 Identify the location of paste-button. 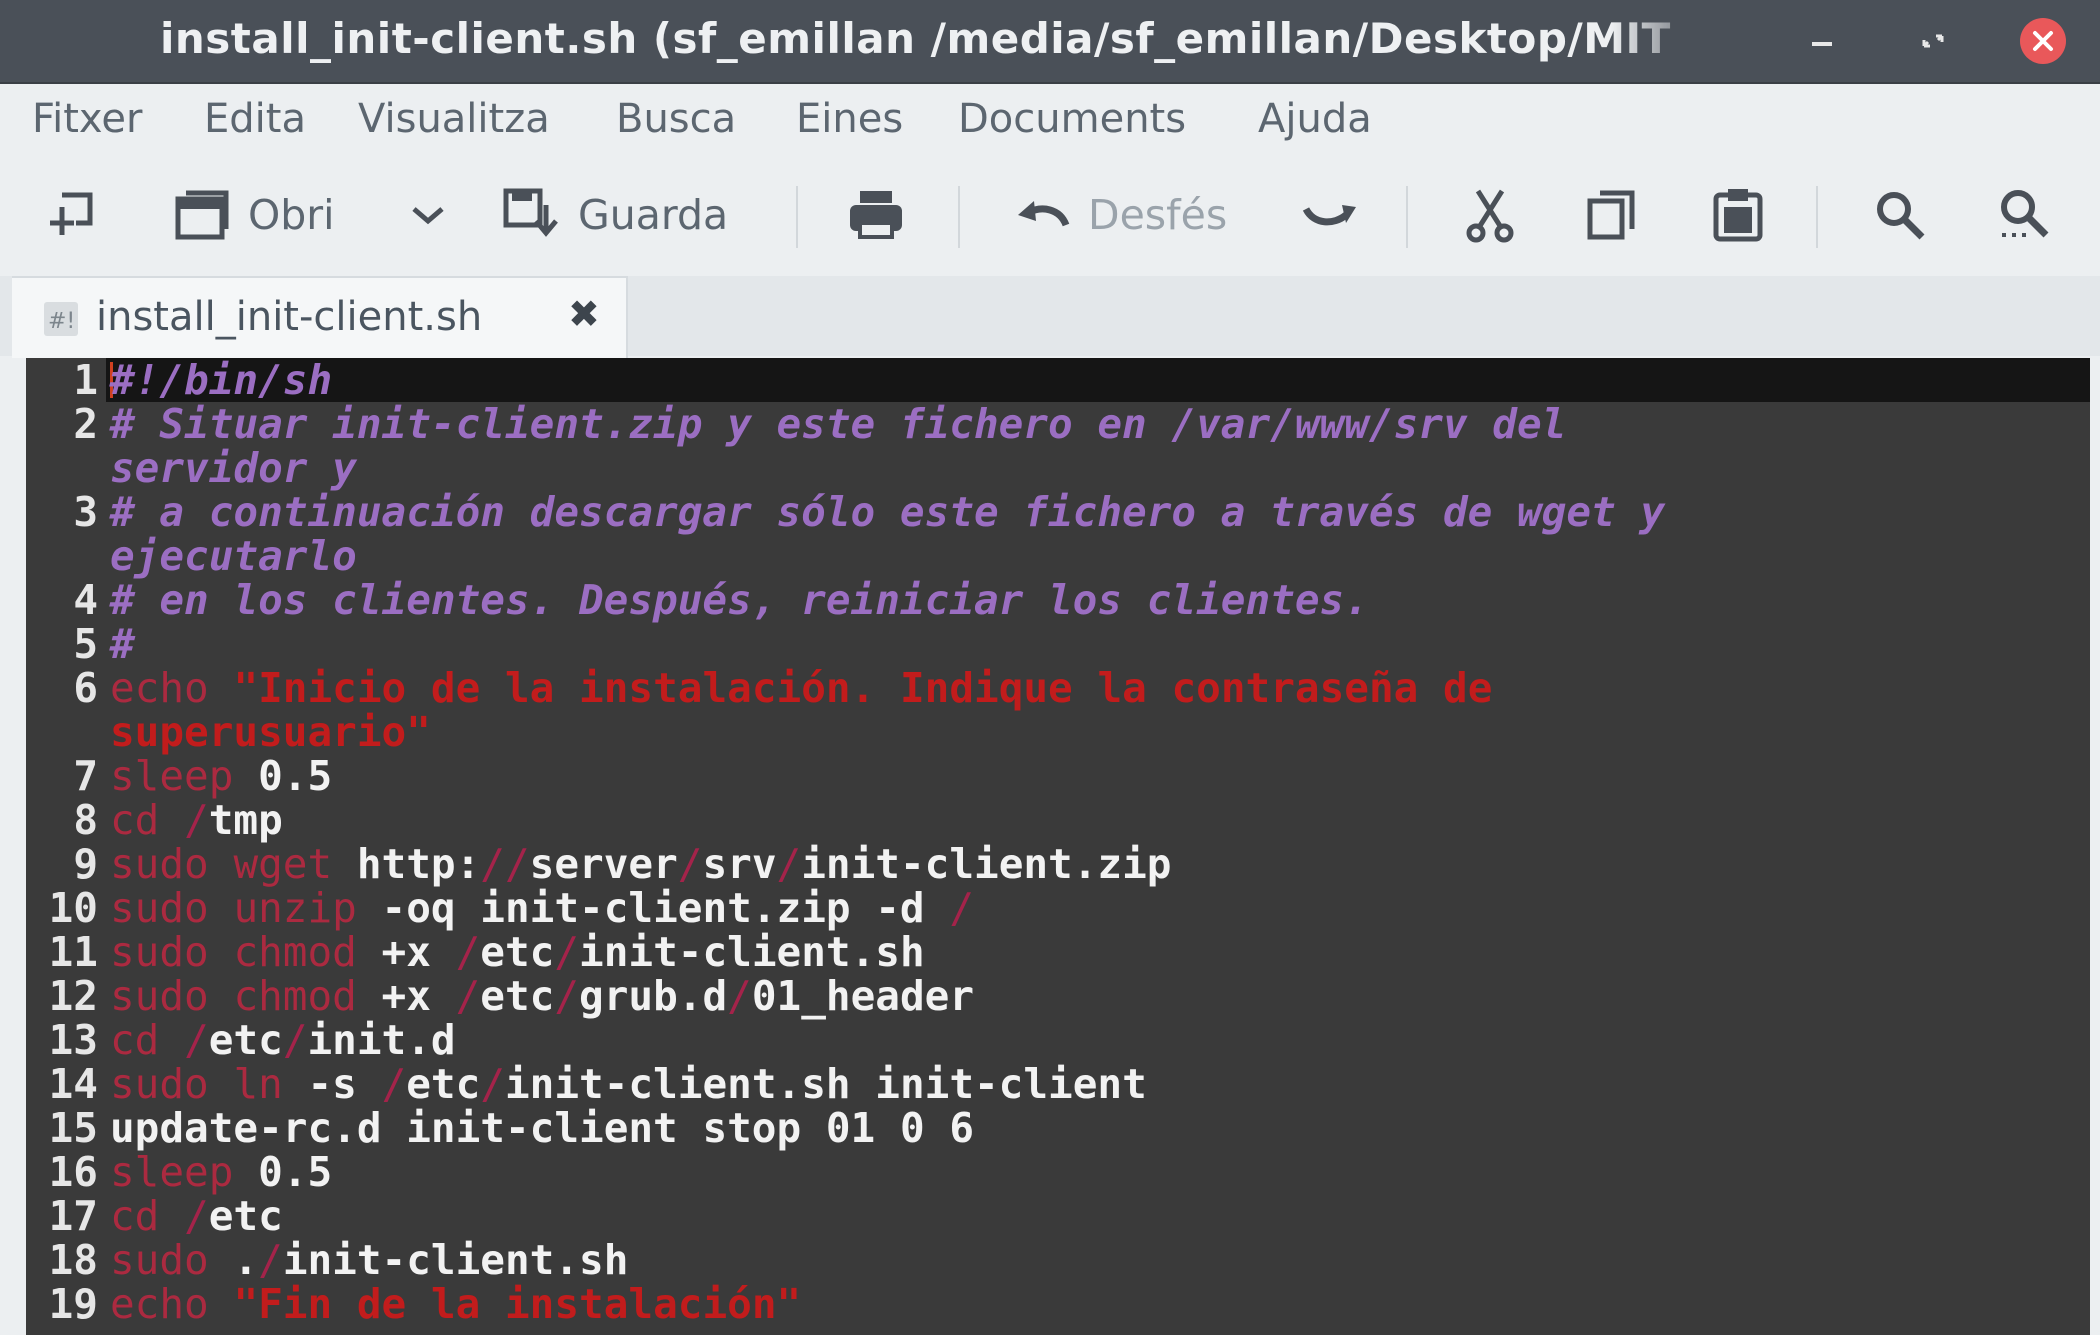
(1738, 215).